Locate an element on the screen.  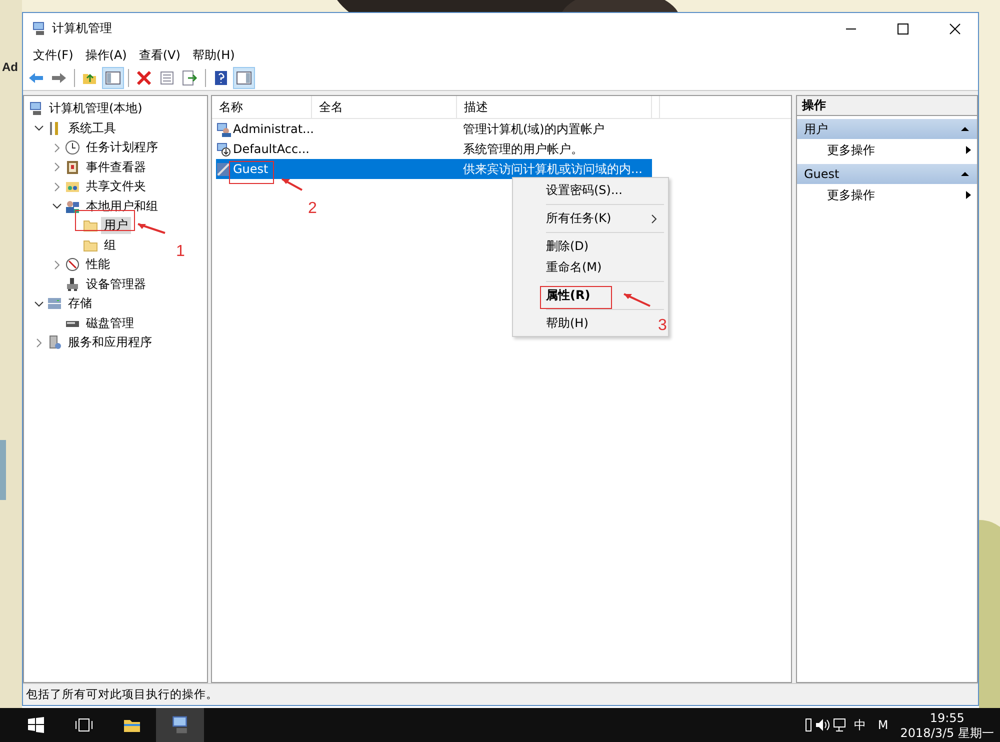
list-row: DefaultAcc... 系统管理的用户帐户。 is located at coordinates (434, 149).